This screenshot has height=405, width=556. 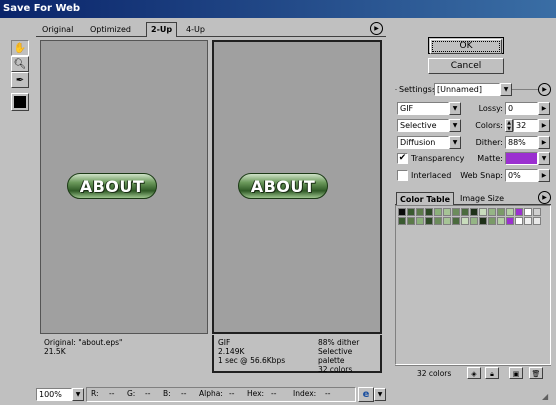 I want to click on optimized-download-time: 1 sec @ 56.6Kbps, so click(x=252, y=360).